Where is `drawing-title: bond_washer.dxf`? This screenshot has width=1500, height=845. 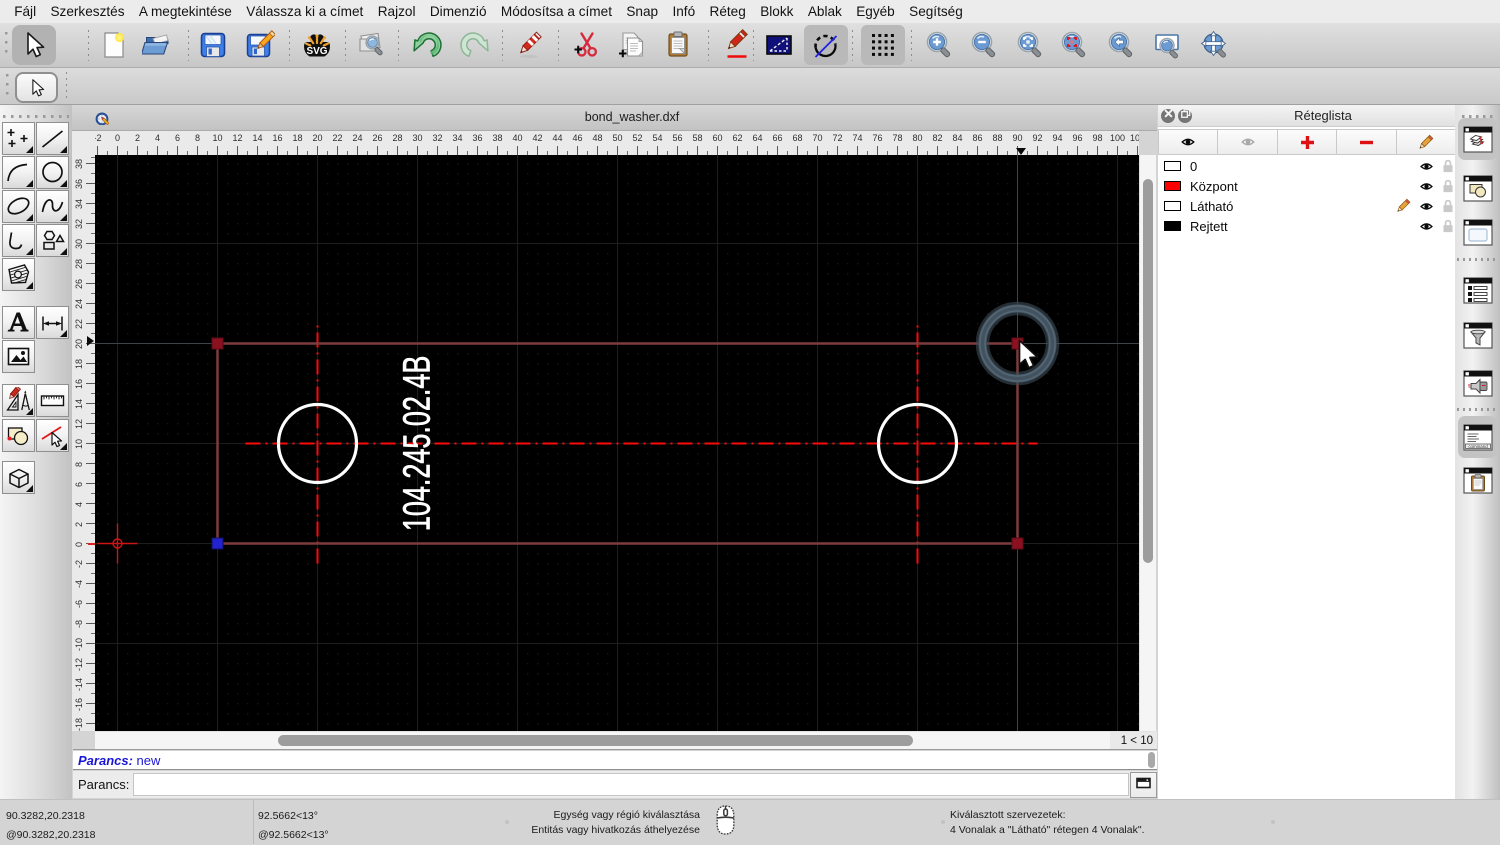
drawing-title: bond_washer.dxf is located at coordinates (632, 117).